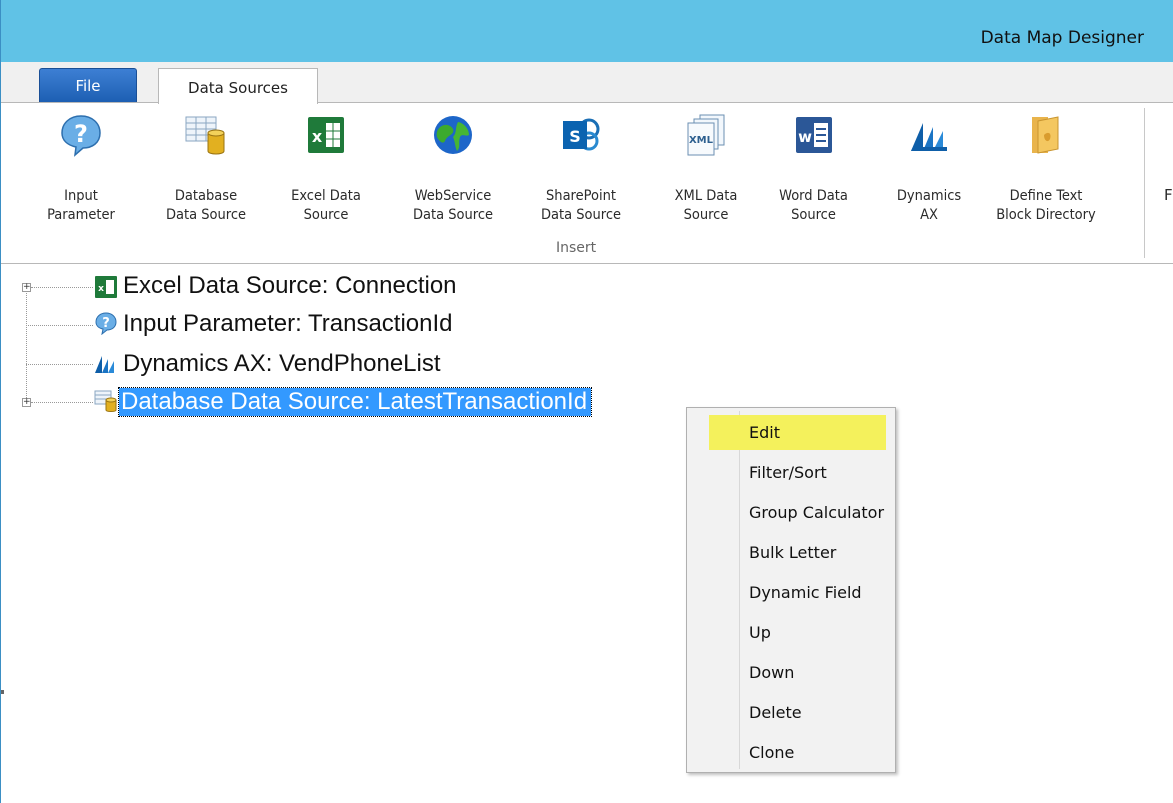  What do you see at coordinates (581, 196) in the screenshot?
I see `sharepoint-label-1: SharePoint` at bounding box center [581, 196].